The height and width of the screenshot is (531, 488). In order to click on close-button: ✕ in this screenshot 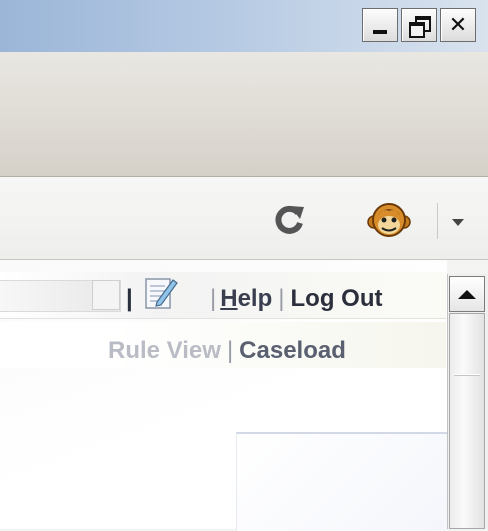, I will do `click(458, 25)`.